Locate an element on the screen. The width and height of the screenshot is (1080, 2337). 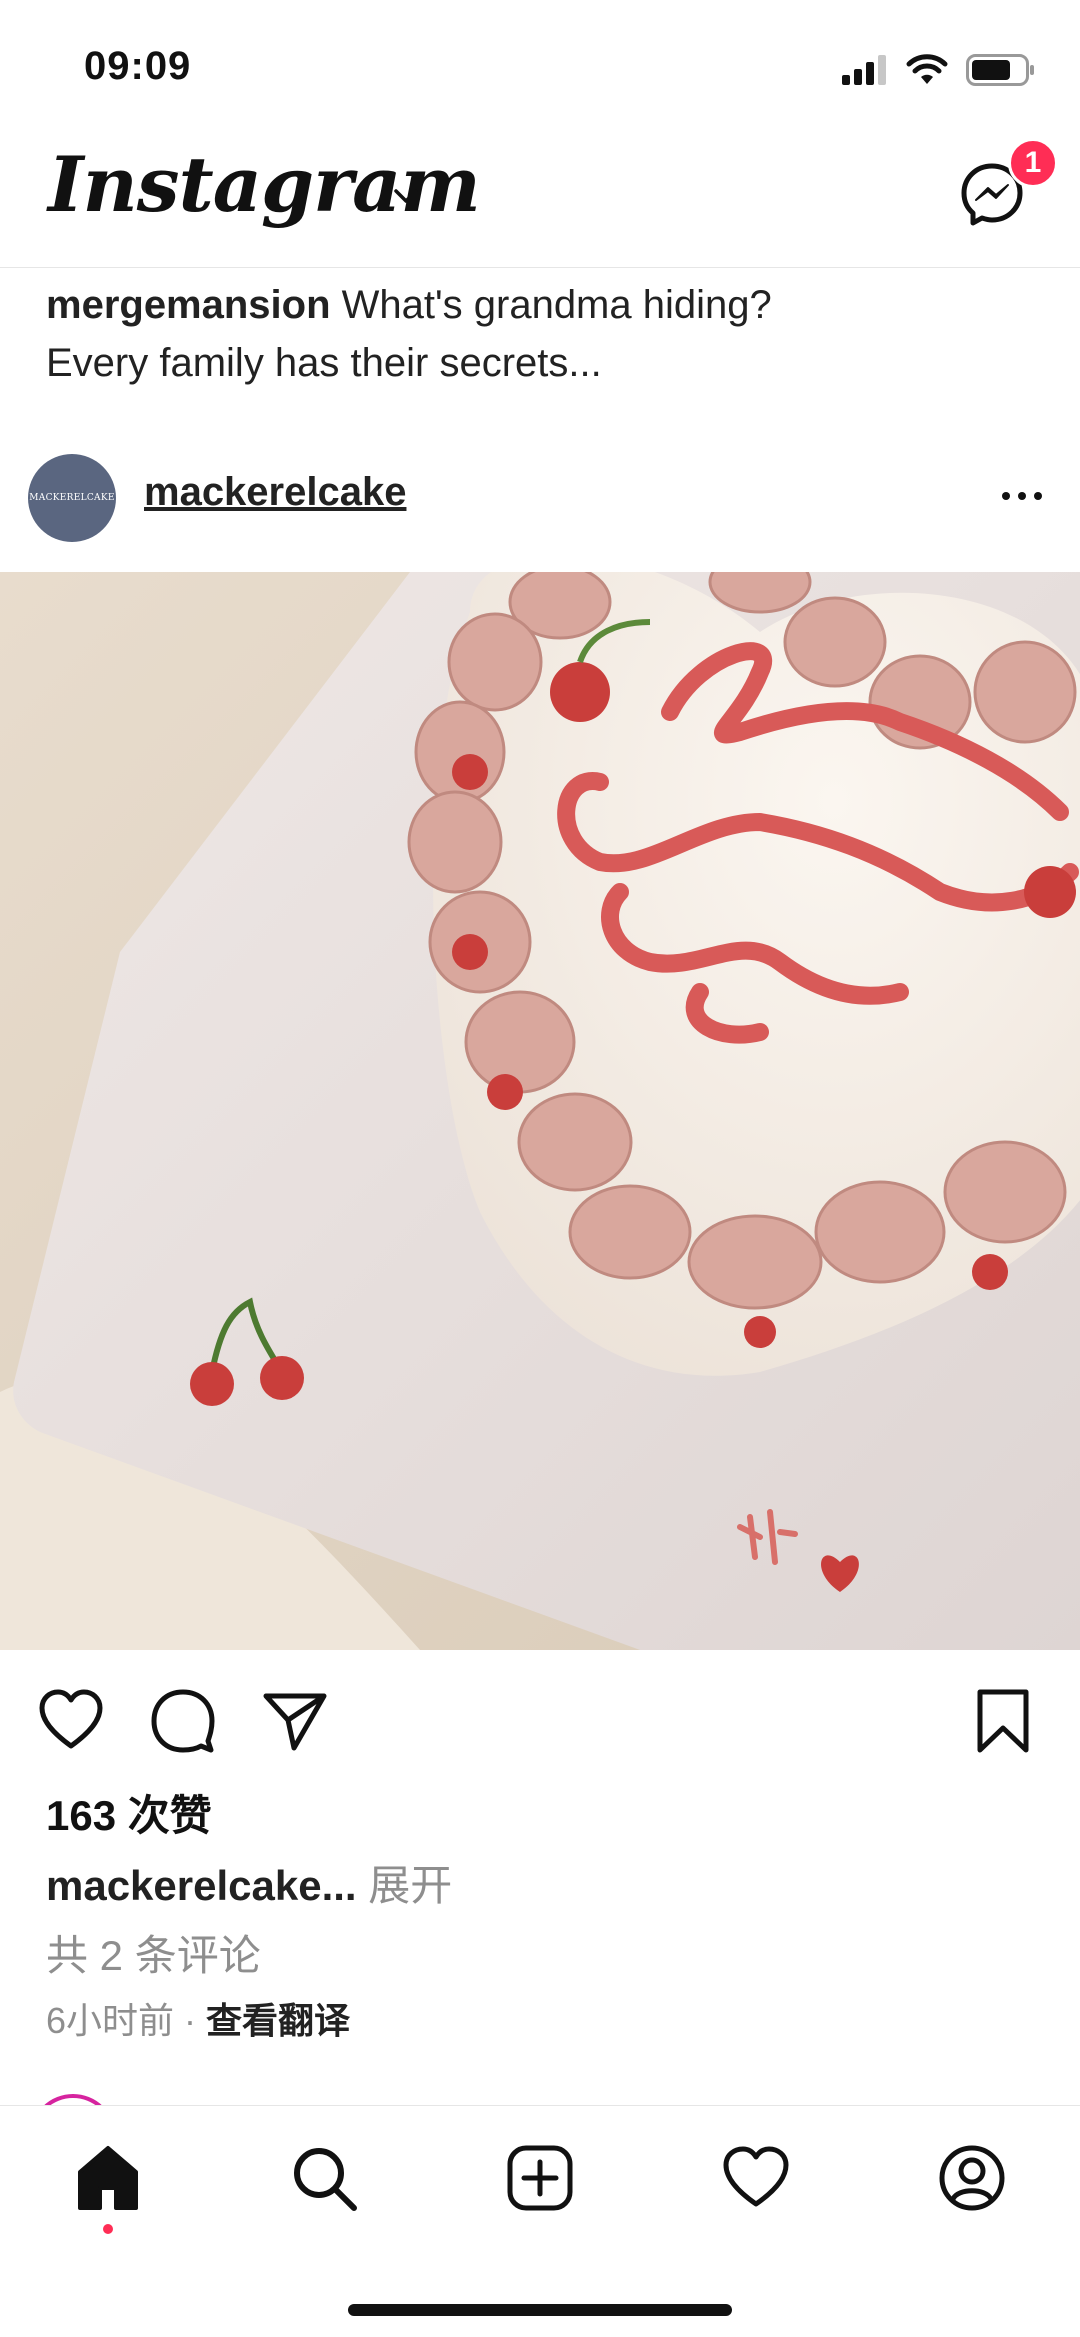
messenger-badge: 1 is located at coordinates (1033, 163).